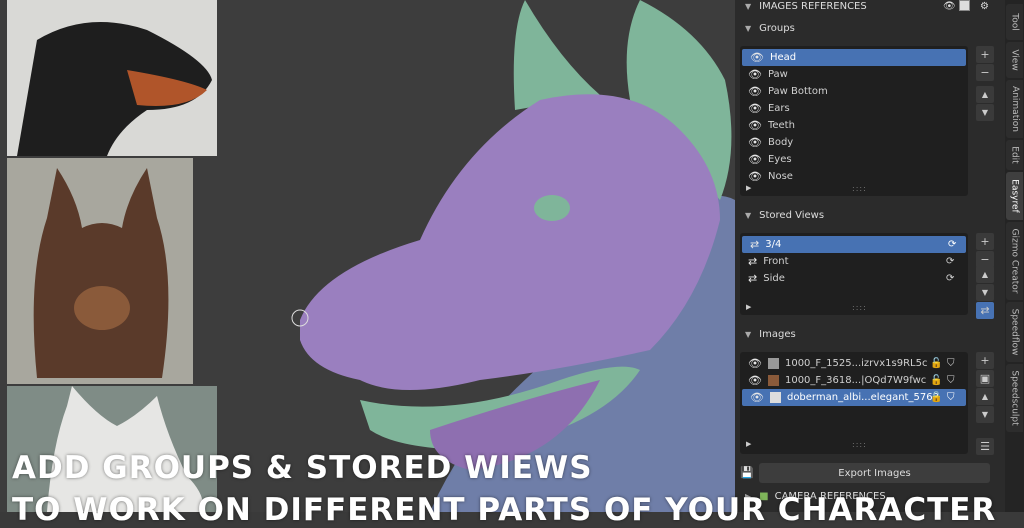  Describe the element at coordinates (773, 380) in the screenshot. I see `image-thumb-icon` at that location.